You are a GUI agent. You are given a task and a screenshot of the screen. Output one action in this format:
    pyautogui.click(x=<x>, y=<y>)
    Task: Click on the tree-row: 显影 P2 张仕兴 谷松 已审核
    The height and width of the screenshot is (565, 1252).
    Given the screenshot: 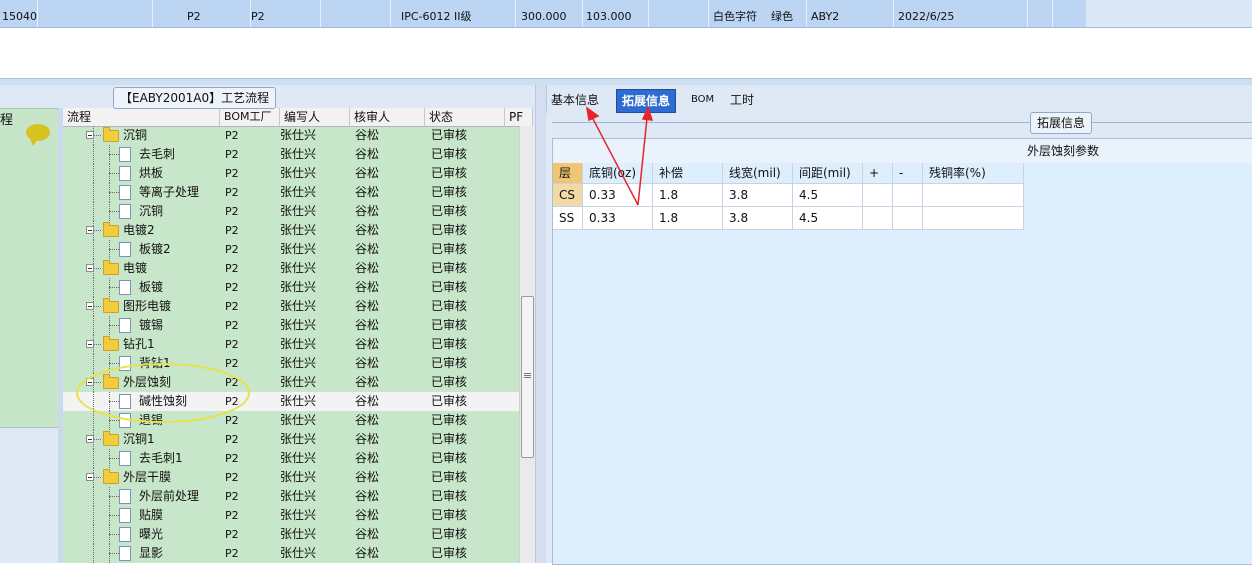 What is the action you would take?
    pyautogui.click(x=298, y=553)
    